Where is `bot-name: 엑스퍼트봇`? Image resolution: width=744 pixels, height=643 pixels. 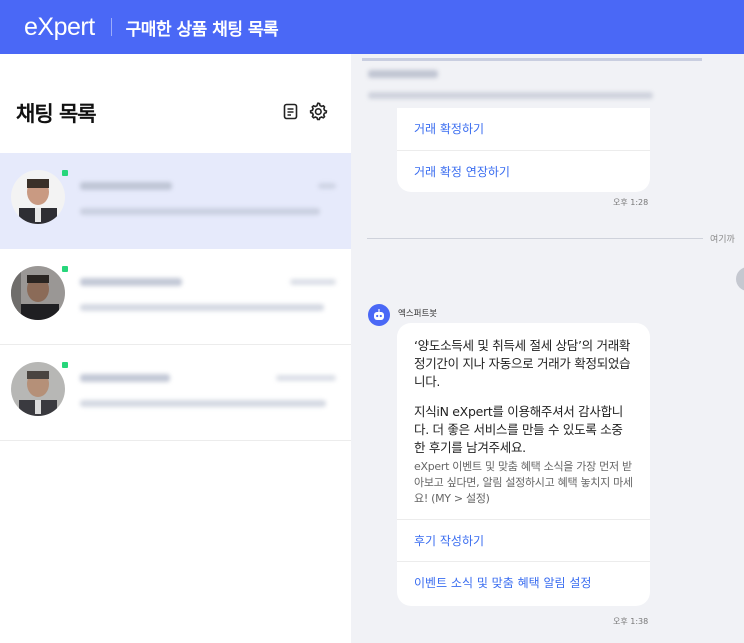
bot-name: 엑스퍼트봇 is located at coordinates (418, 314).